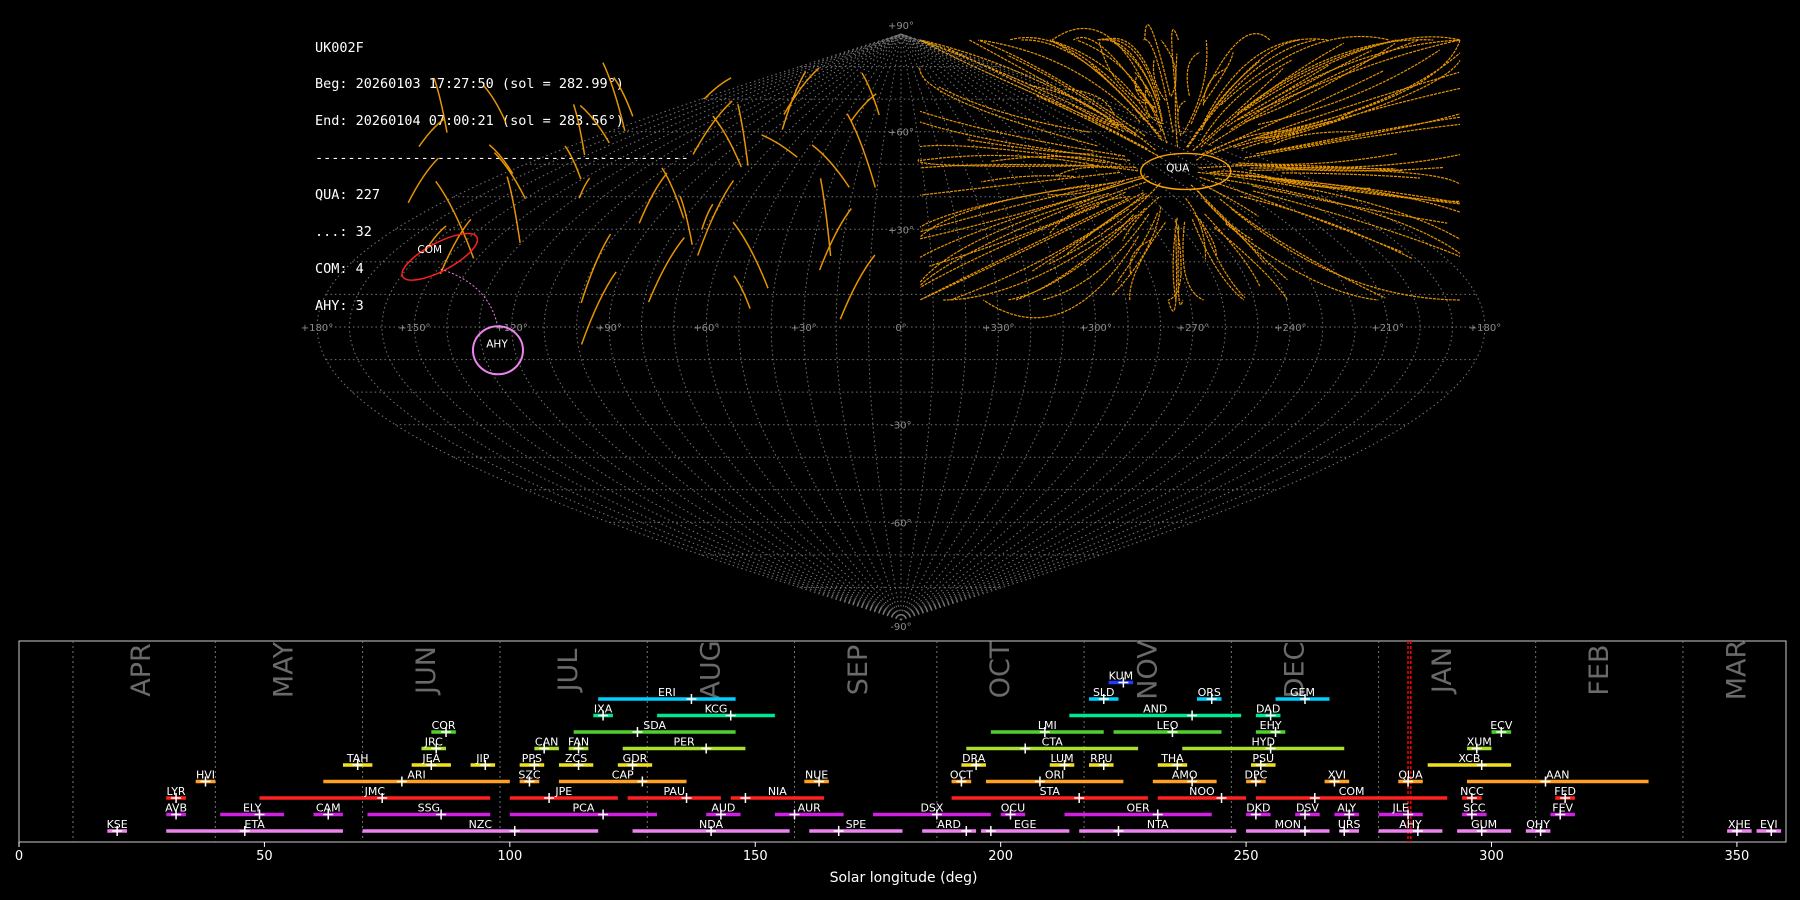 The image size is (1800, 900). I want to click on shower-label: DRA, so click(974, 758).